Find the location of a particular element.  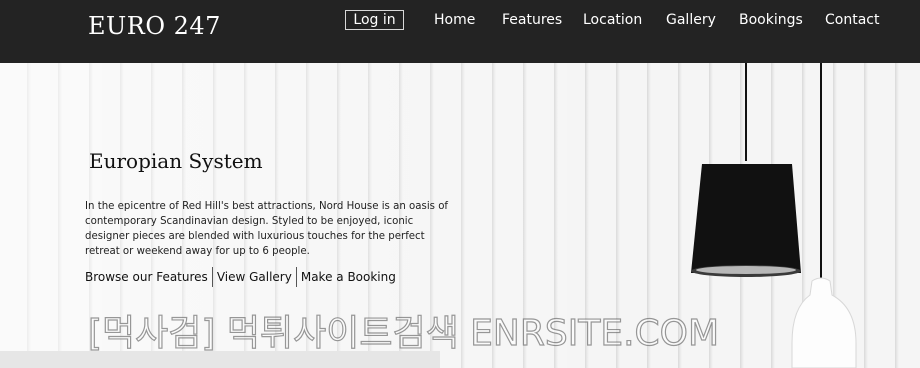

nav-link-contact: Contact is located at coordinates (852, 20).